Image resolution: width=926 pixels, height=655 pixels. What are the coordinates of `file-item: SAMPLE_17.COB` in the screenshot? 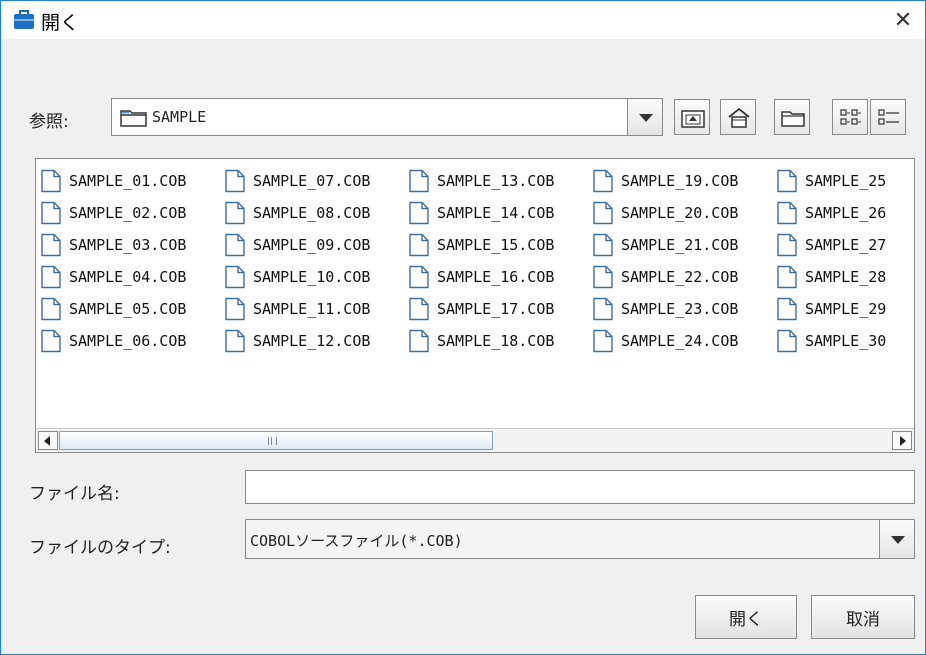 It's located at (500, 309).